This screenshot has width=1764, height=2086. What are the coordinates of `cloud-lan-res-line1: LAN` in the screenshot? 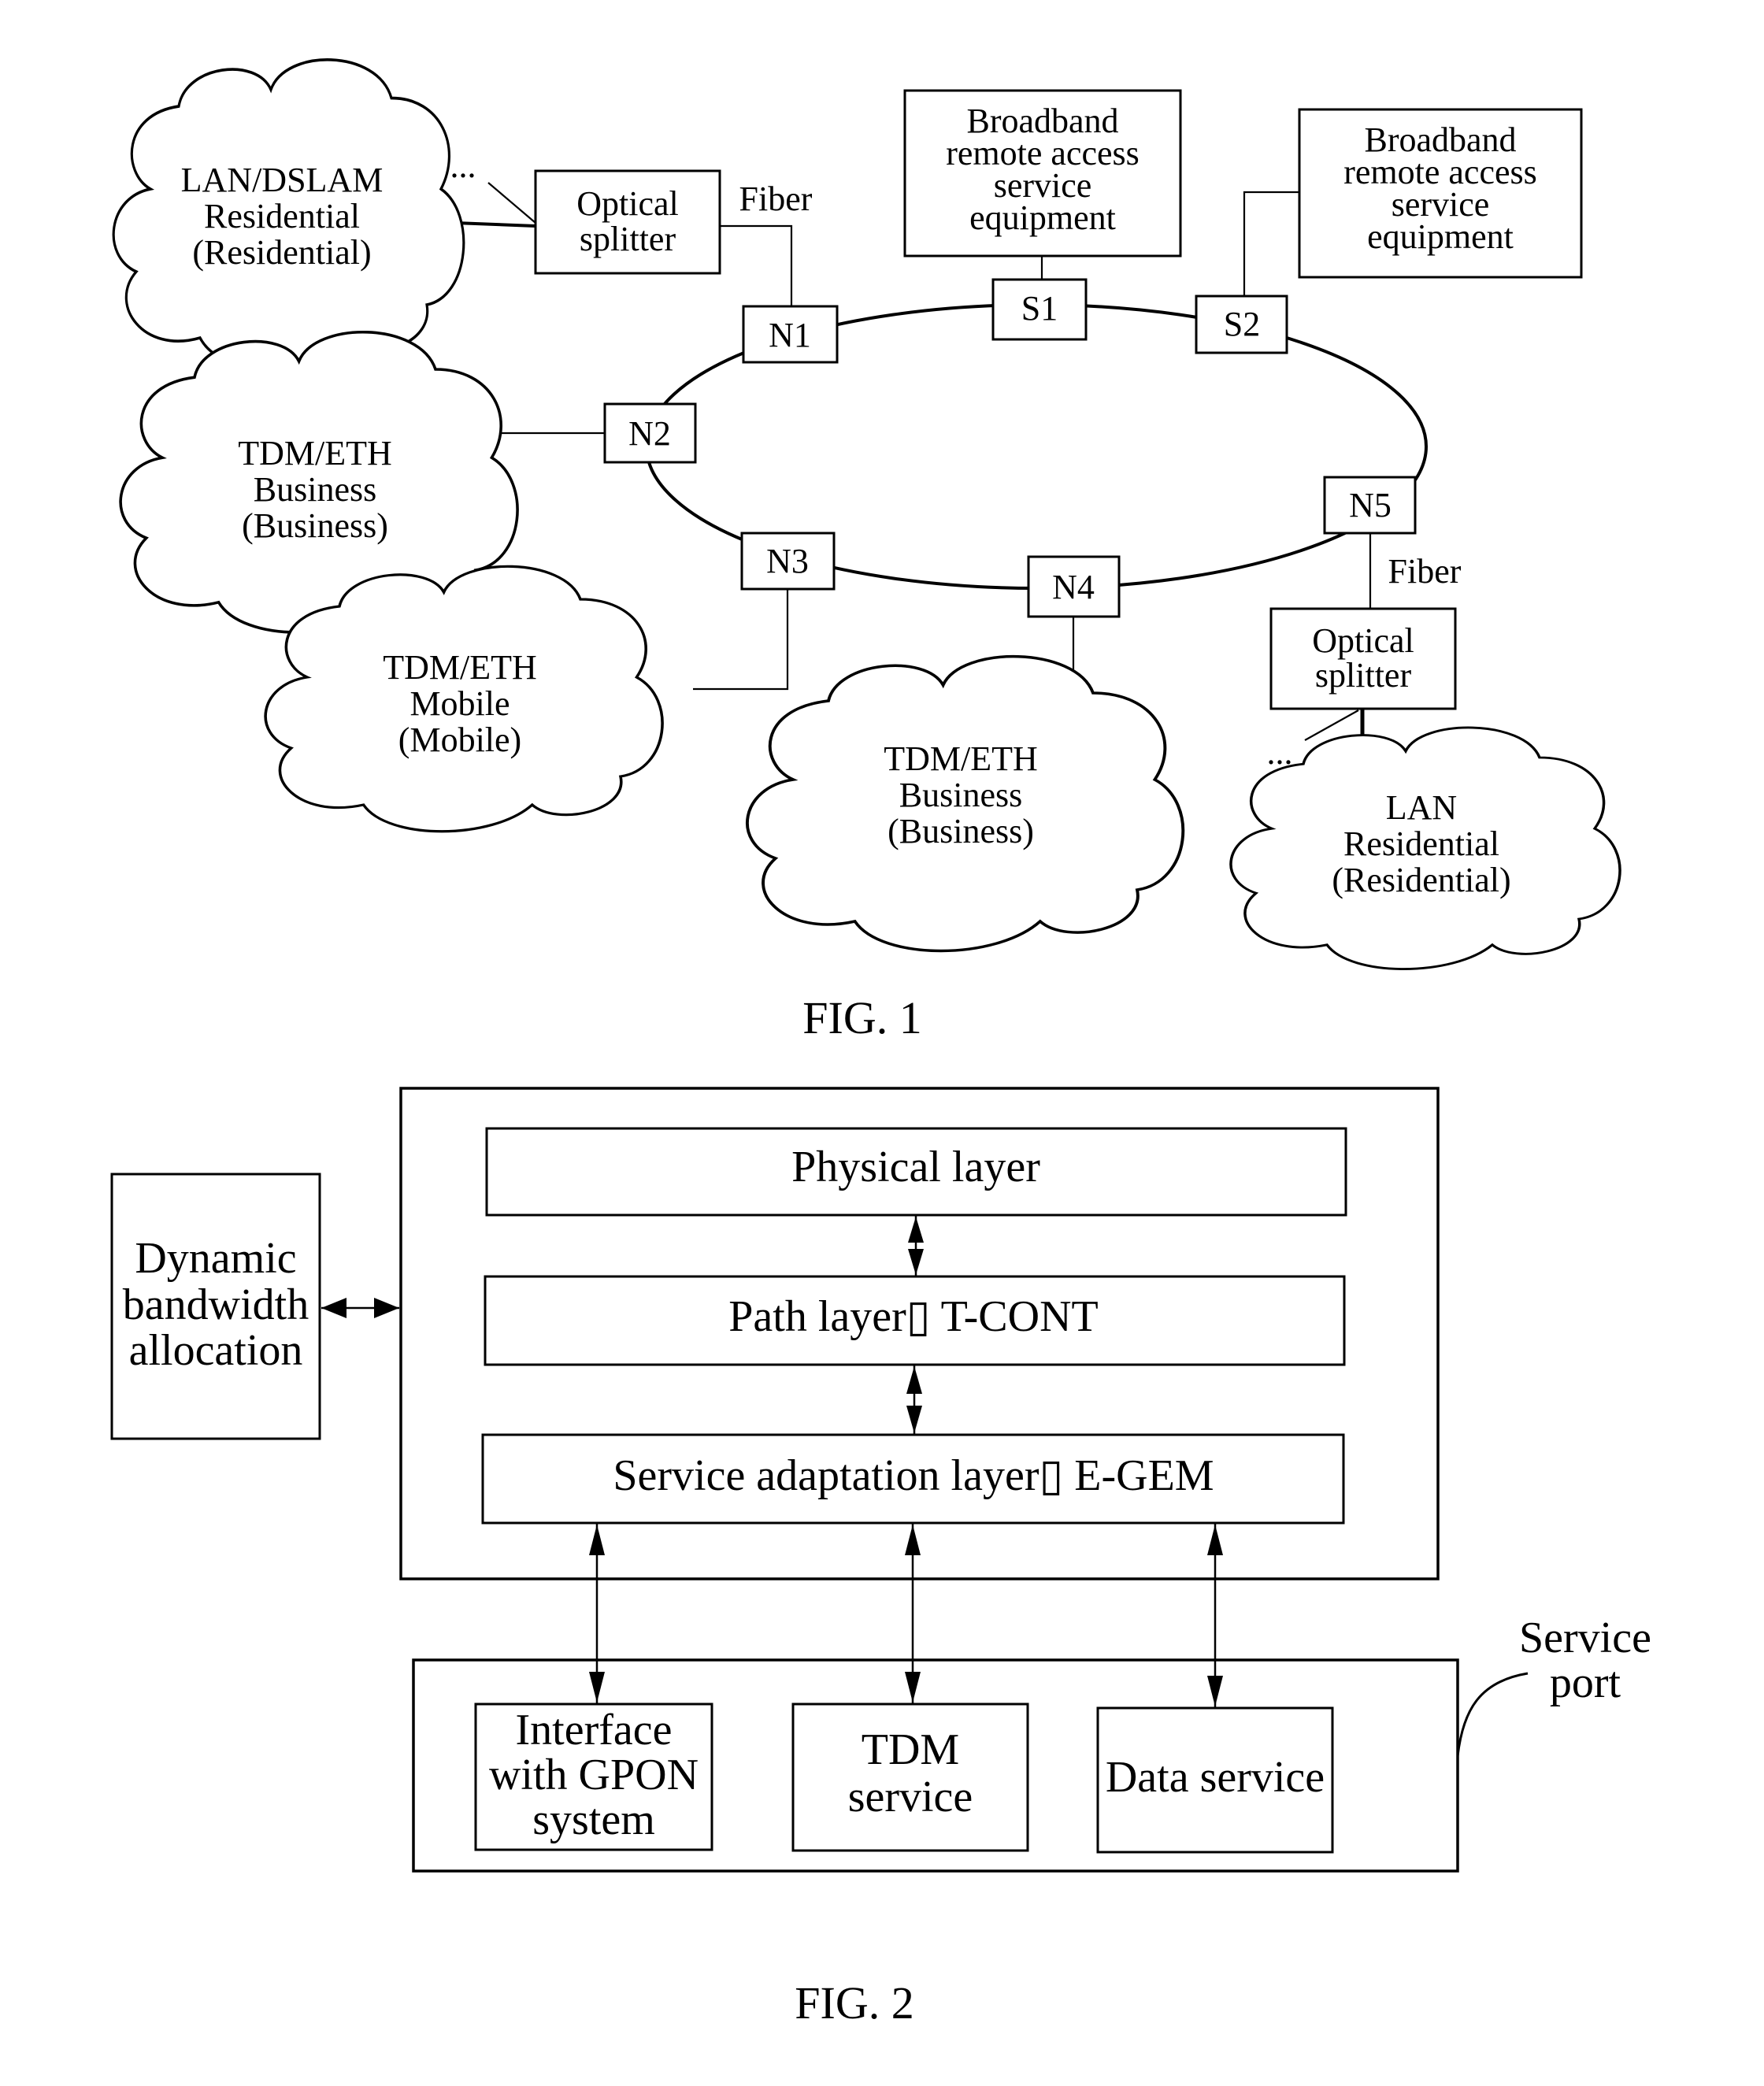 It's located at (1421, 807).